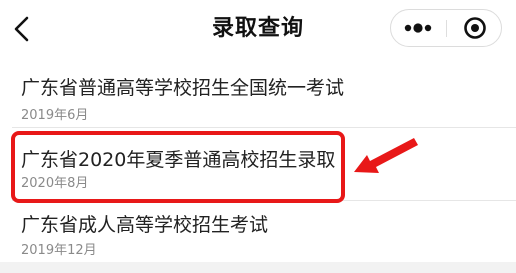  Describe the element at coordinates (258, 267) in the screenshot. I see `bottom-shade` at that location.